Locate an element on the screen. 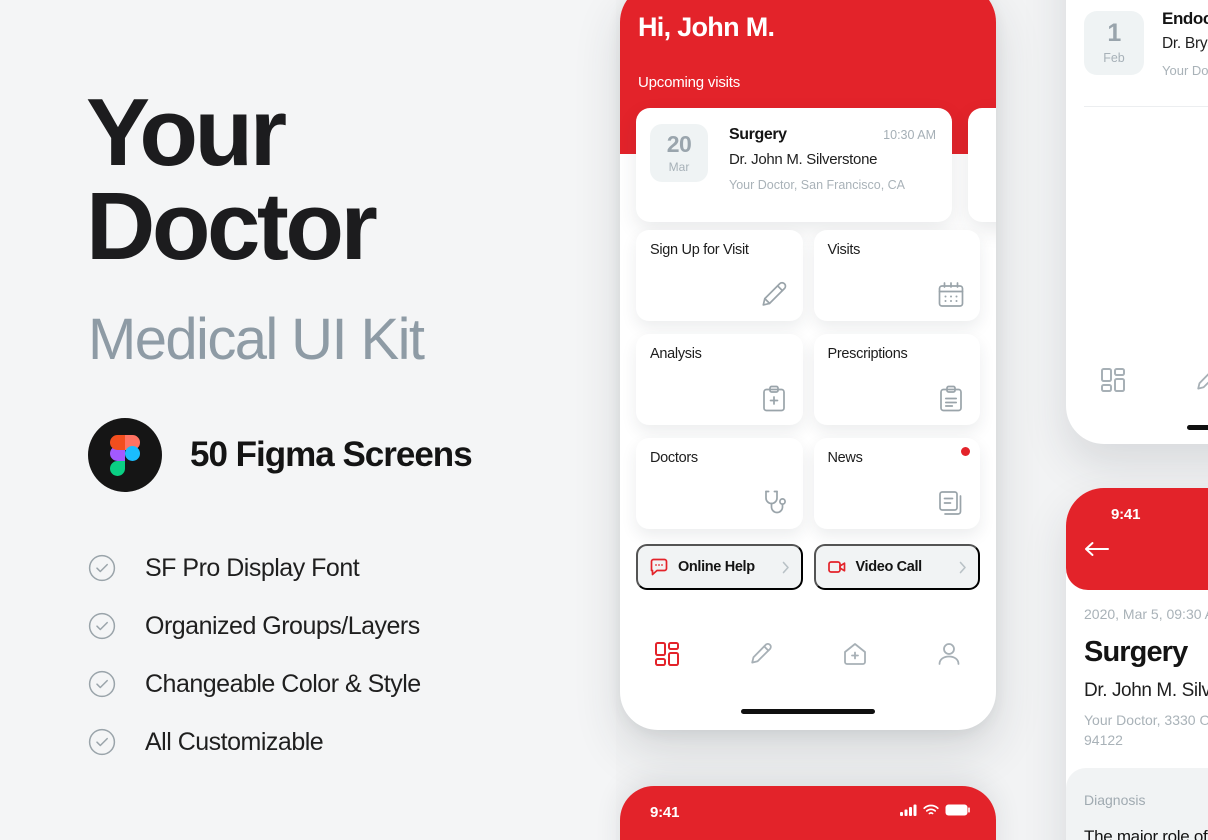  tile-prescriptions: Prescriptions is located at coordinates (896, 379).